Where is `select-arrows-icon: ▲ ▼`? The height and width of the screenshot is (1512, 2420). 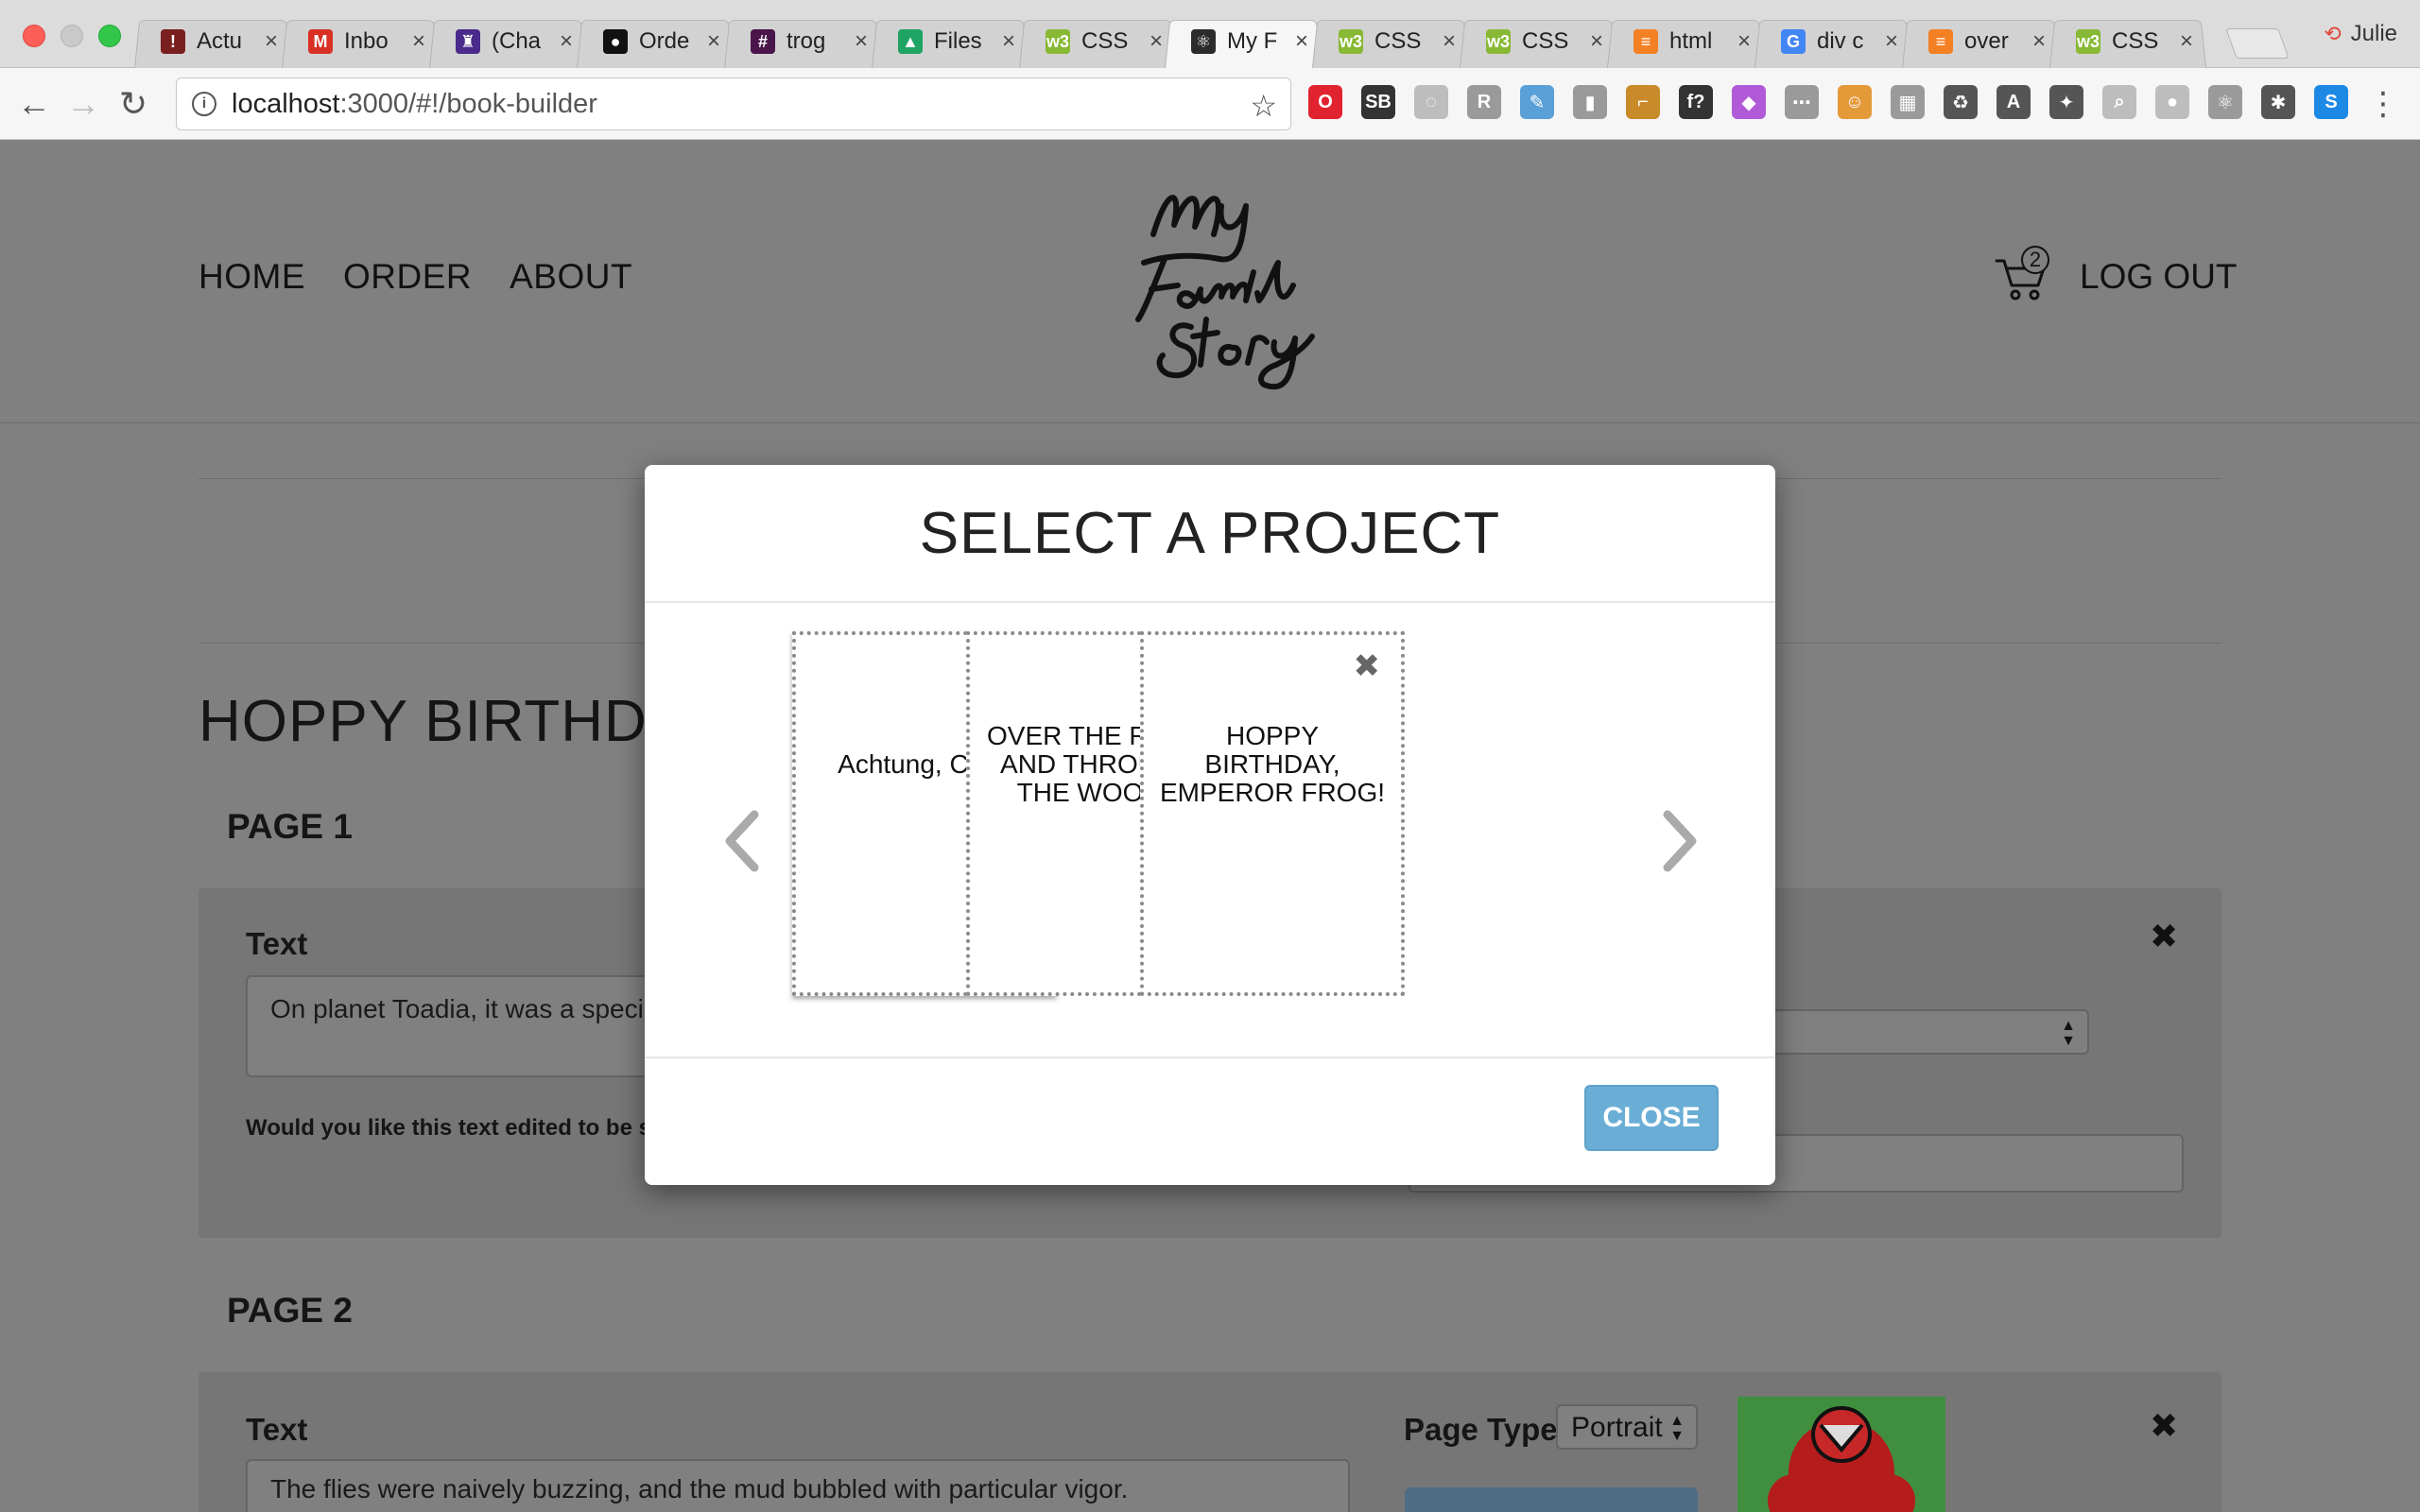 select-arrows-icon: ▲ ▼ is located at coordinates (2068, 1033).